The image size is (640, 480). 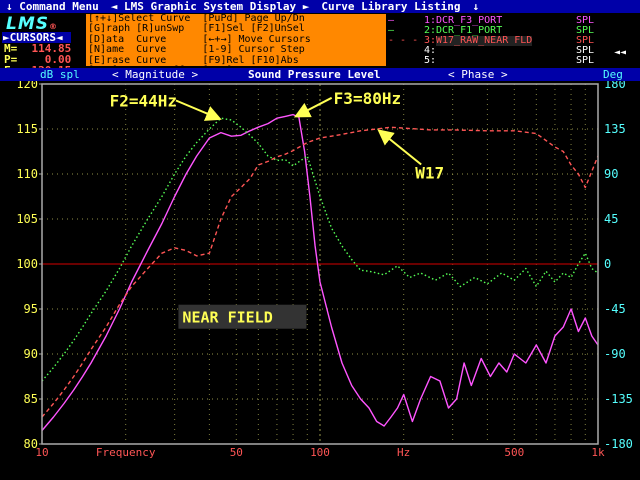 I want to click on y-tick-label: 85, so click(x=31, y=399).